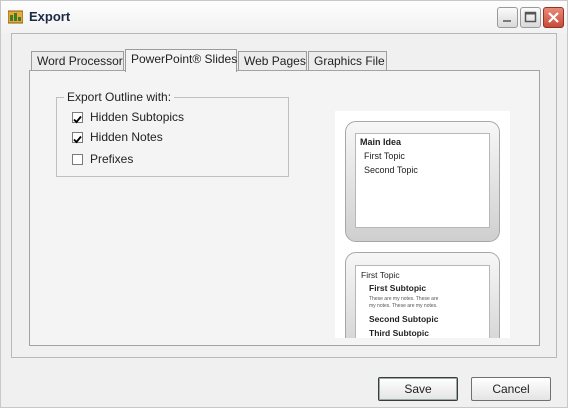 The image size is (568, 408). Describe the element at coordinates (119, 97) in the screenshot. I see `group-label: Export Outline with:` at that location.